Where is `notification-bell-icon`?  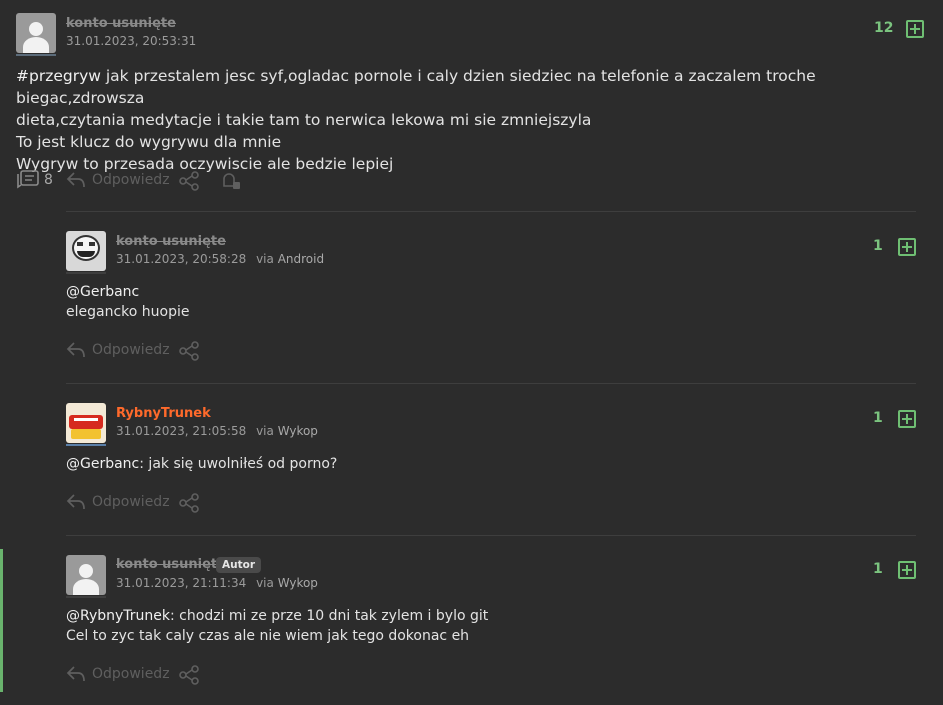 notification-bell-icon is located at coordinates (231, 181).